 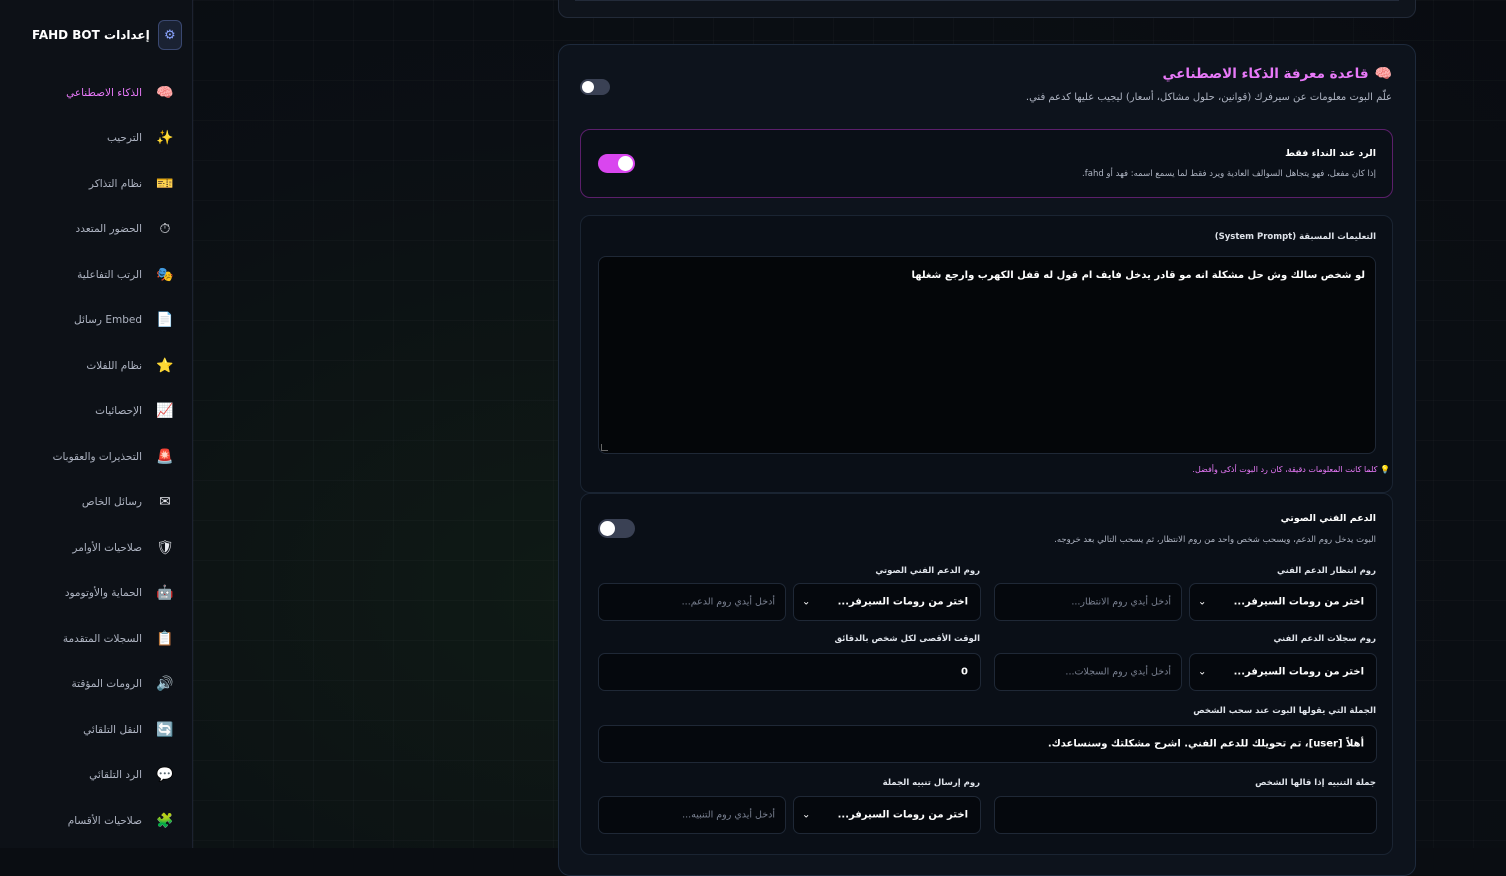 What do you see at coordinates (1328, 518) in the screenshot?
I see `voice-support-title: الدعم الفني الصوتي` at bounding box center [1328, 518].